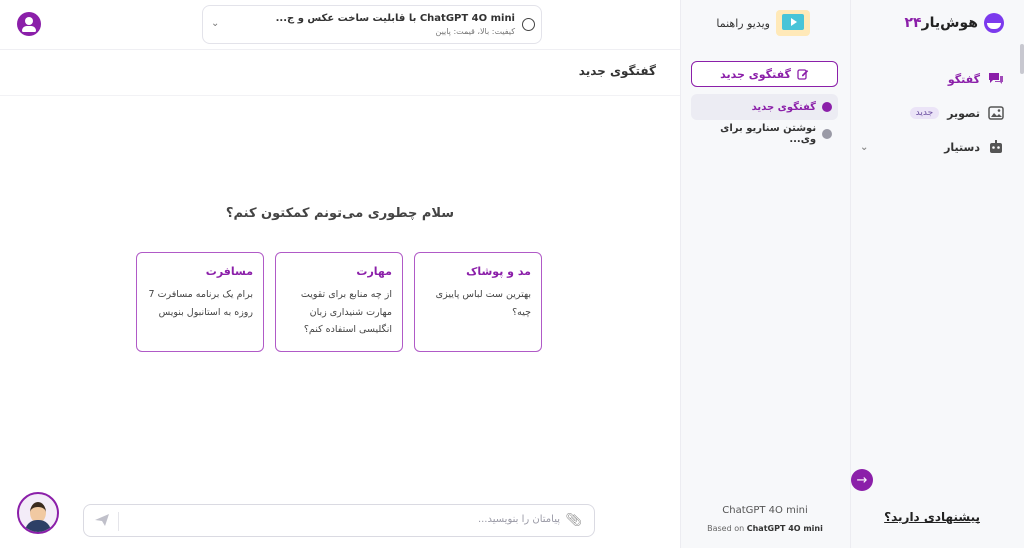 The width and height of the screenshot is (1024, 548). I want to click on user-avatar-icon, so click(29, 24).